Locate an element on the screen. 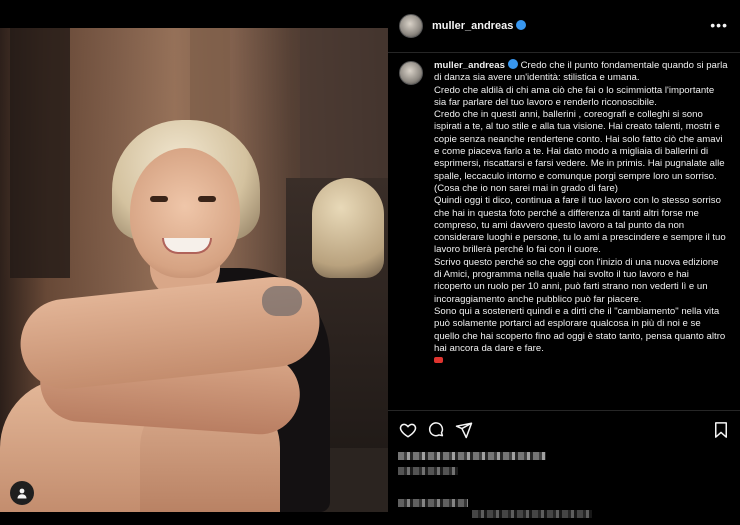  tagged-user-icon is located at coordinates (22, 493).